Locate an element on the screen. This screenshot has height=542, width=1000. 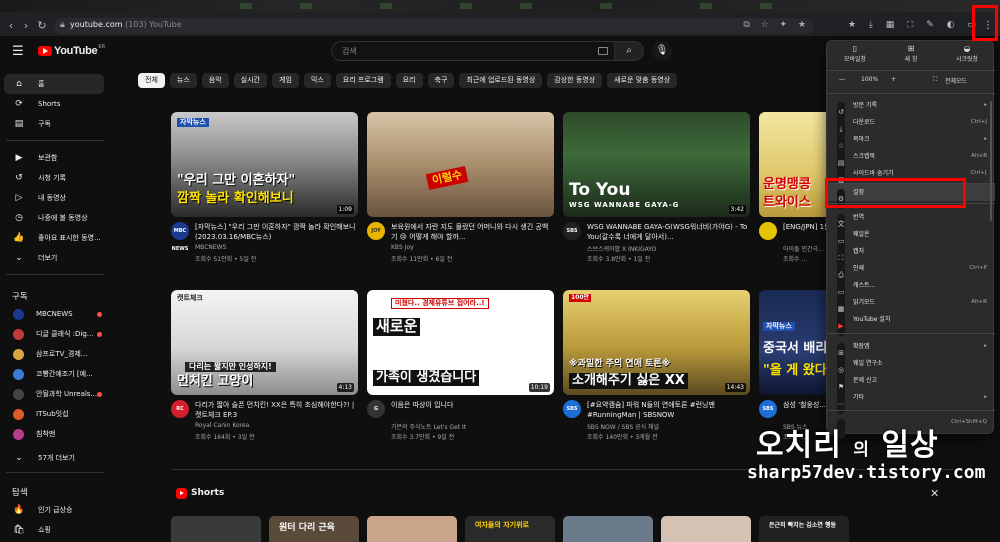
channel-avatar: JOY is located at coordinates (376, 231).